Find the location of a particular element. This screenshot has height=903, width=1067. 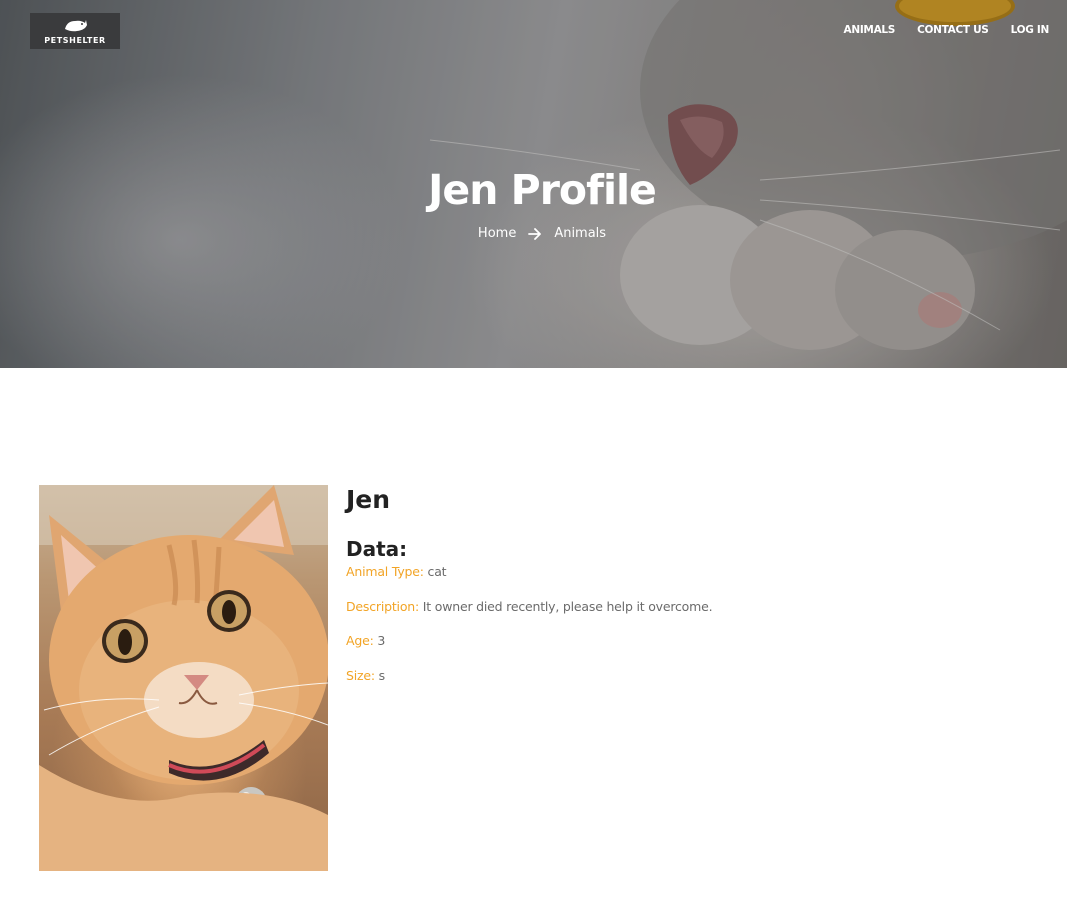

animal-name: Jen is located at coordinates (368, 499).